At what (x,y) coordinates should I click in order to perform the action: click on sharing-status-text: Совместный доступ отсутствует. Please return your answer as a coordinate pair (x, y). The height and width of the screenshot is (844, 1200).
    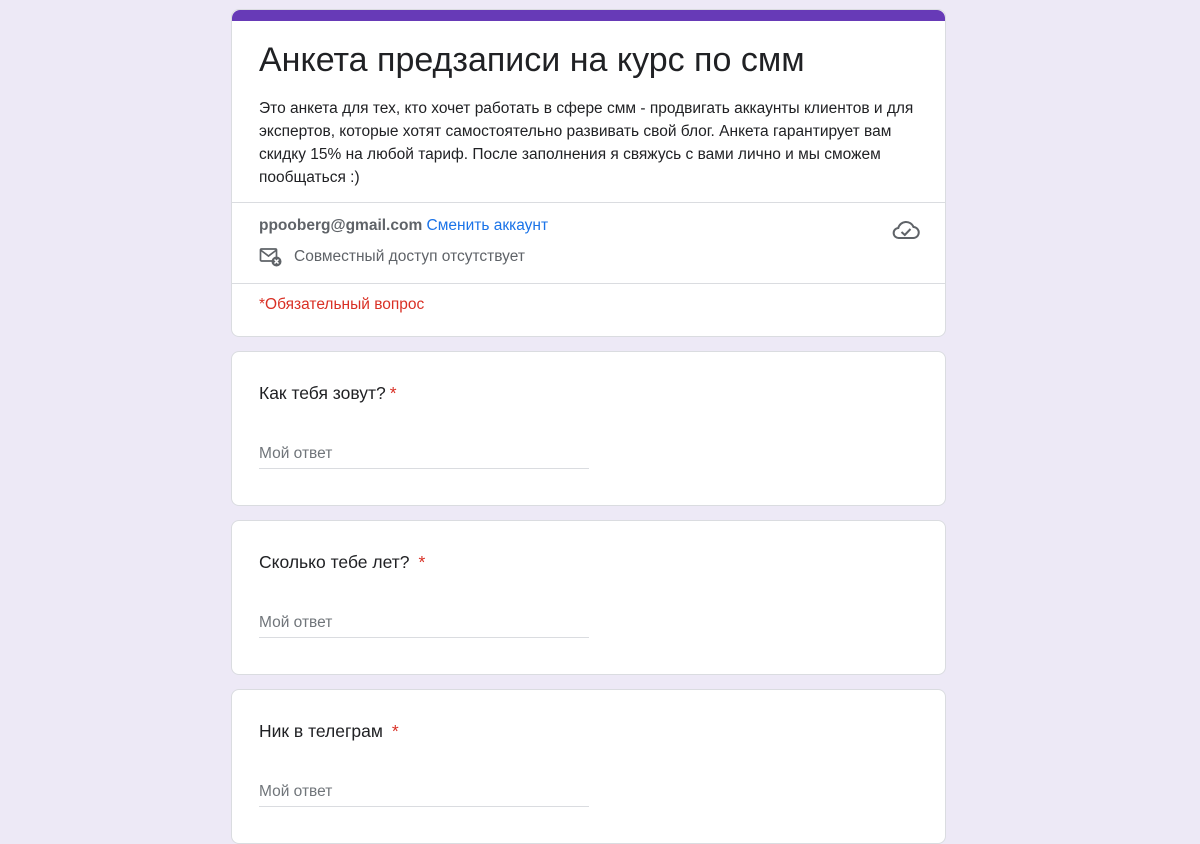
    Looking at the image, I should click on (409, 256).